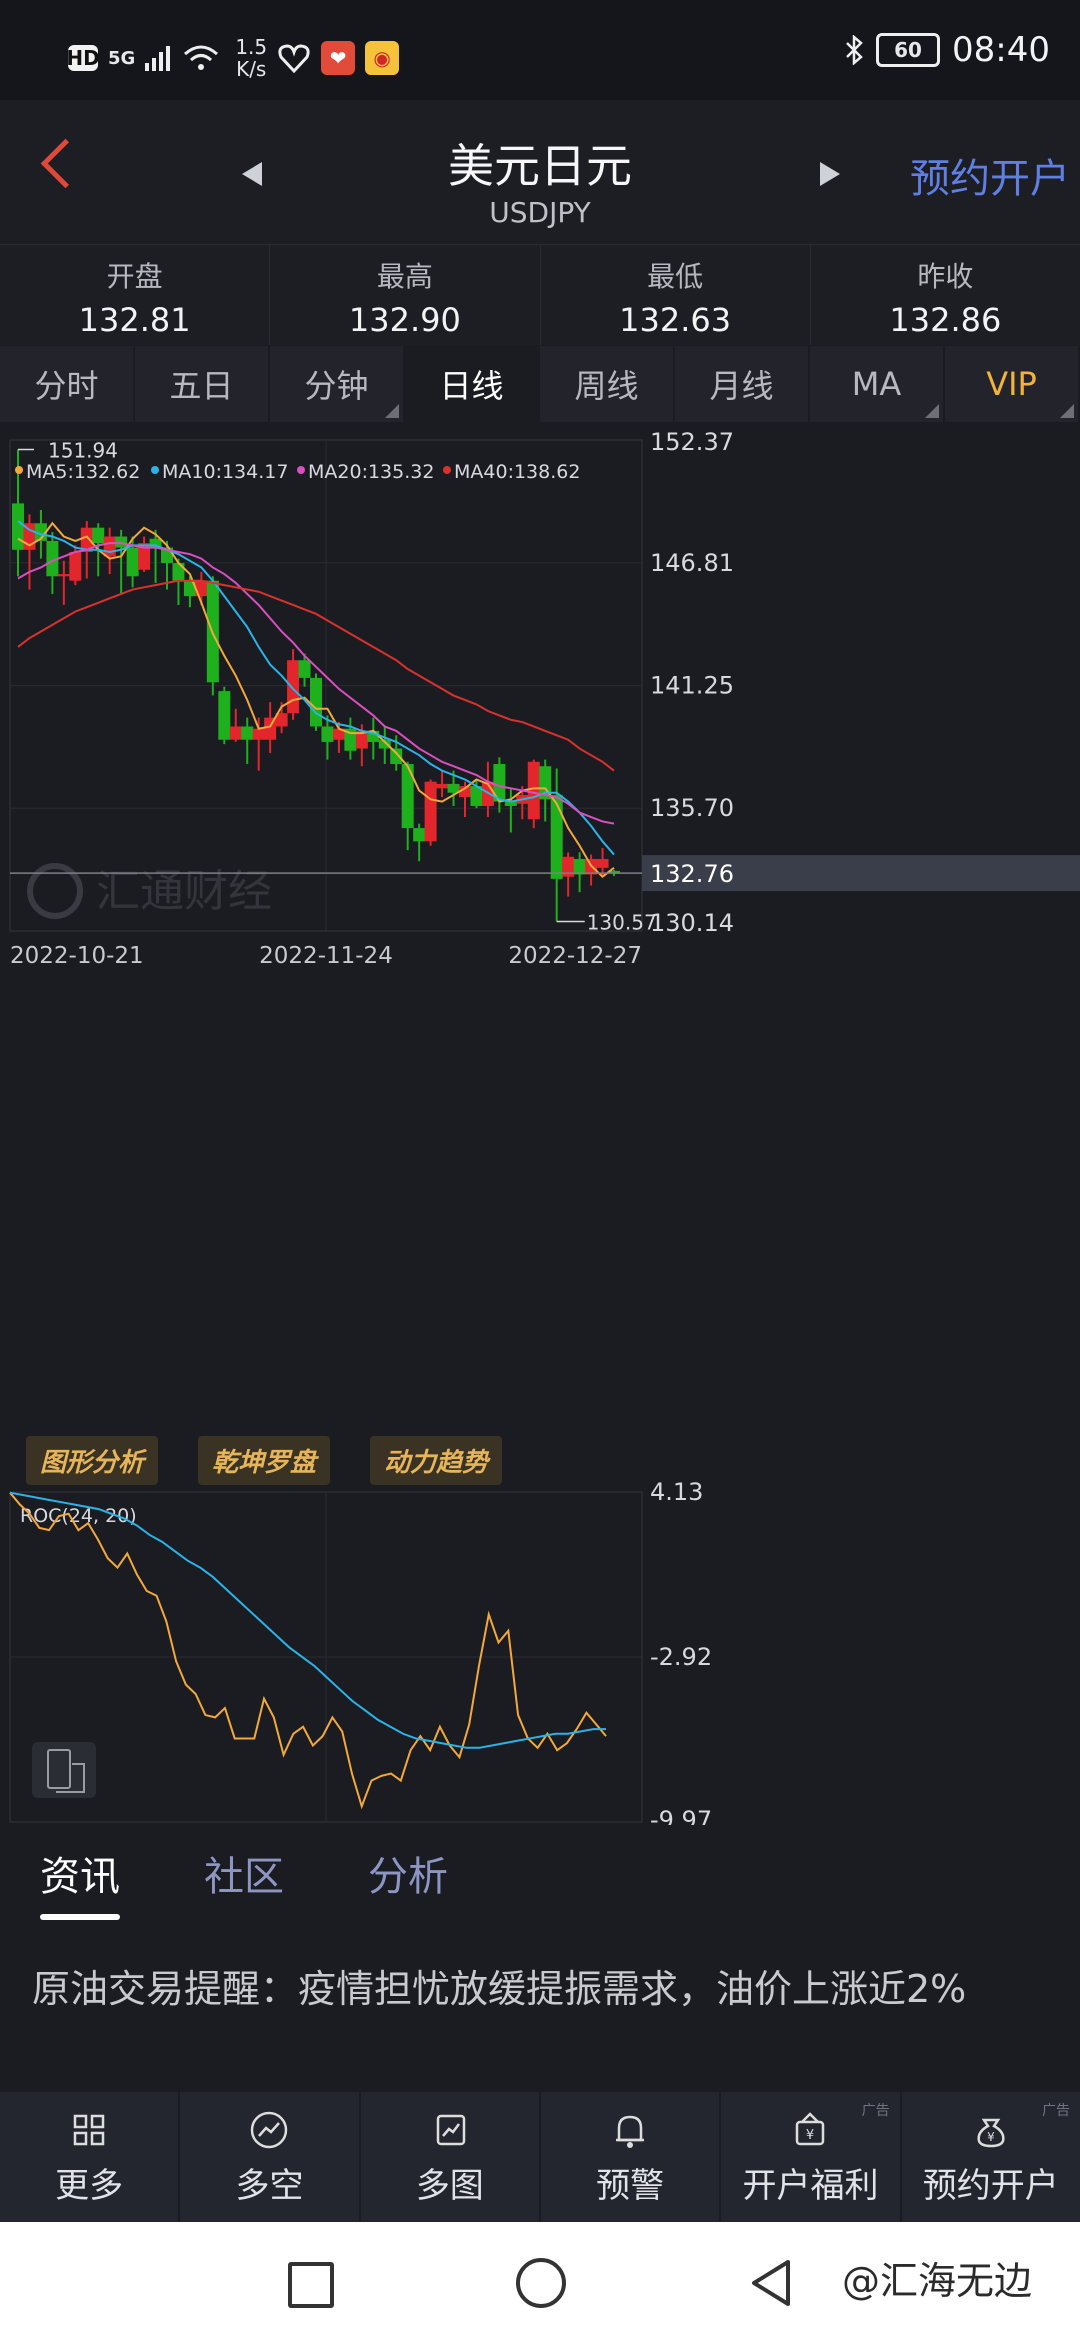  I want to click on money-bag-icon: ¥, so click(991, 2132).